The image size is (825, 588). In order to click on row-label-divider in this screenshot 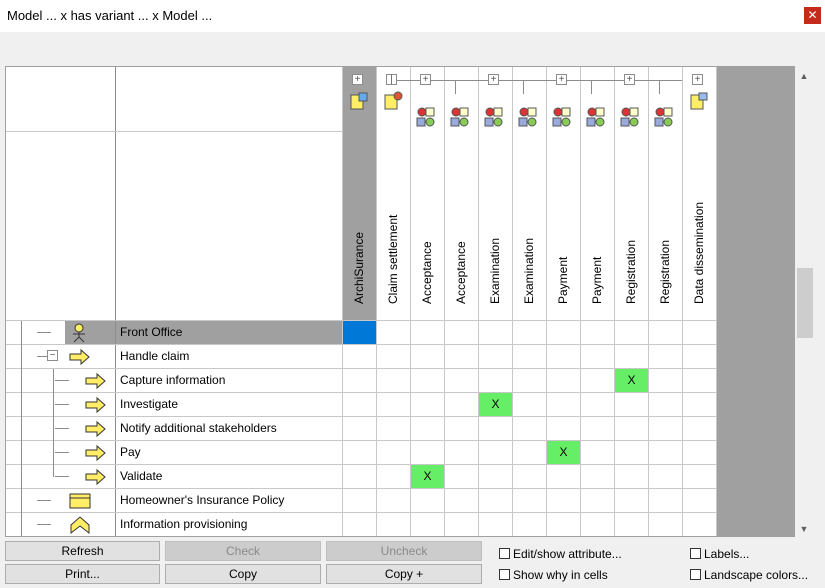, I will do `click(115, 301)`.